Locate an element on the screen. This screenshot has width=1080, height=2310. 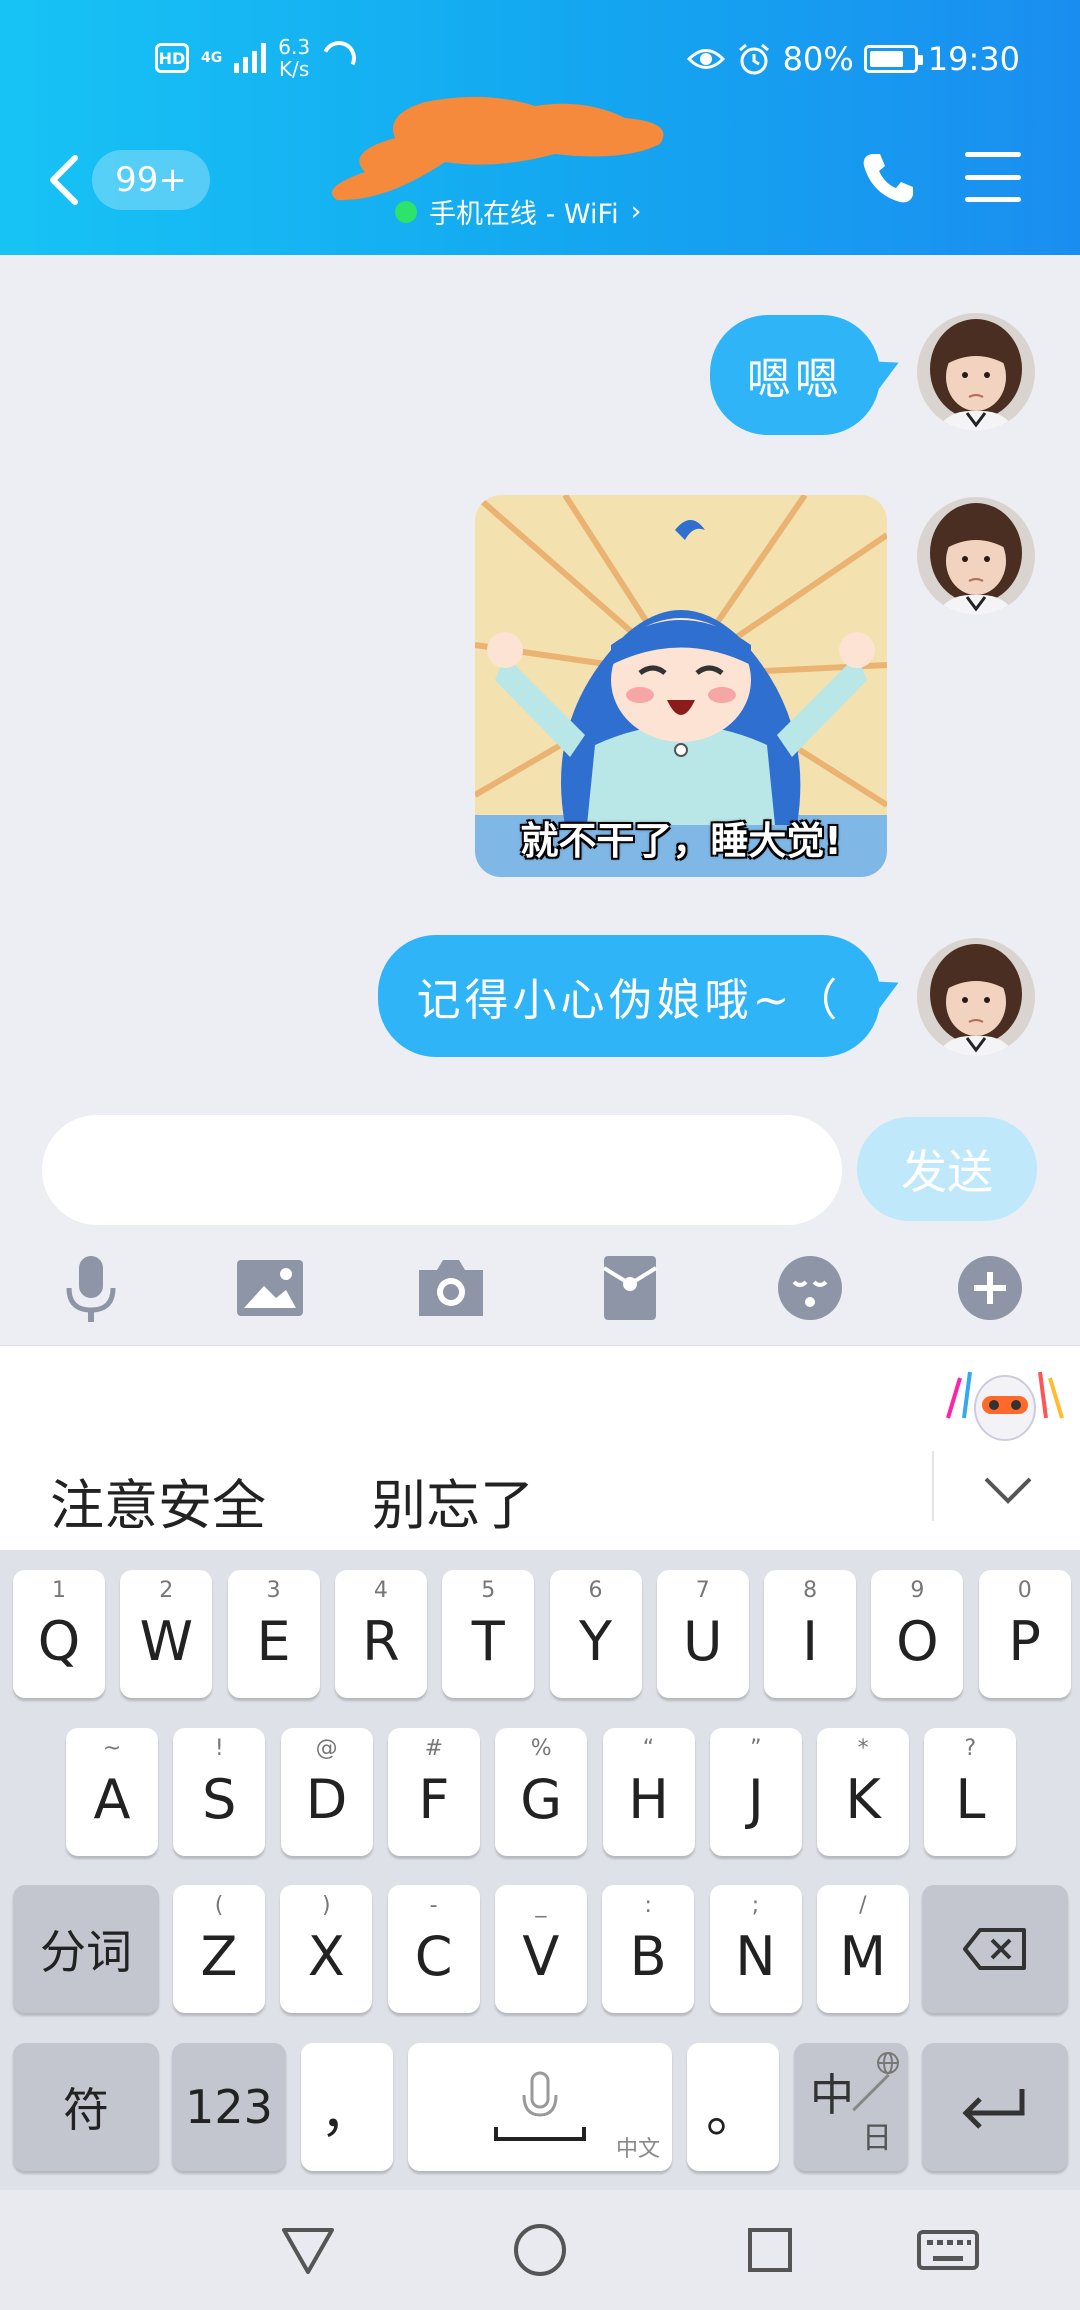
chevron-down-icon is located at coordinates (1008, 1490).